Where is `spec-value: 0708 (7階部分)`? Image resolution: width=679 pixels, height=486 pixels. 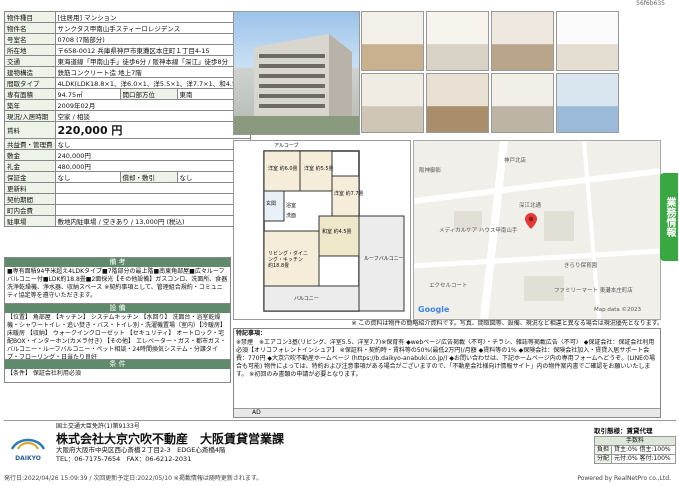 spec-value: 0708 (7階部分) is located at coordinates (153, 39).